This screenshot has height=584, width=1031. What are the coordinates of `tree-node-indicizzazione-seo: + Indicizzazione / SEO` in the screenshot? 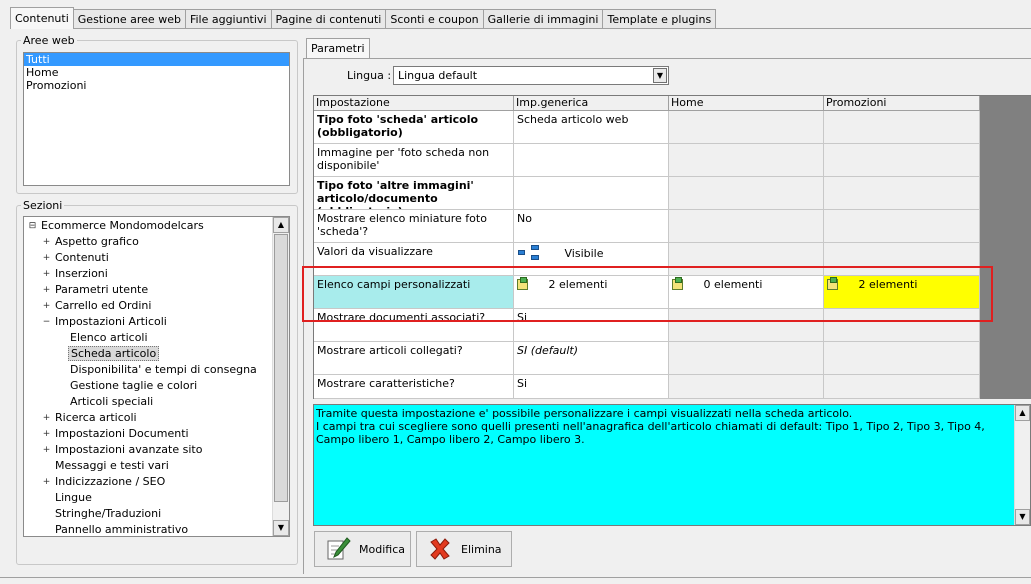 It's located at (104, 482).